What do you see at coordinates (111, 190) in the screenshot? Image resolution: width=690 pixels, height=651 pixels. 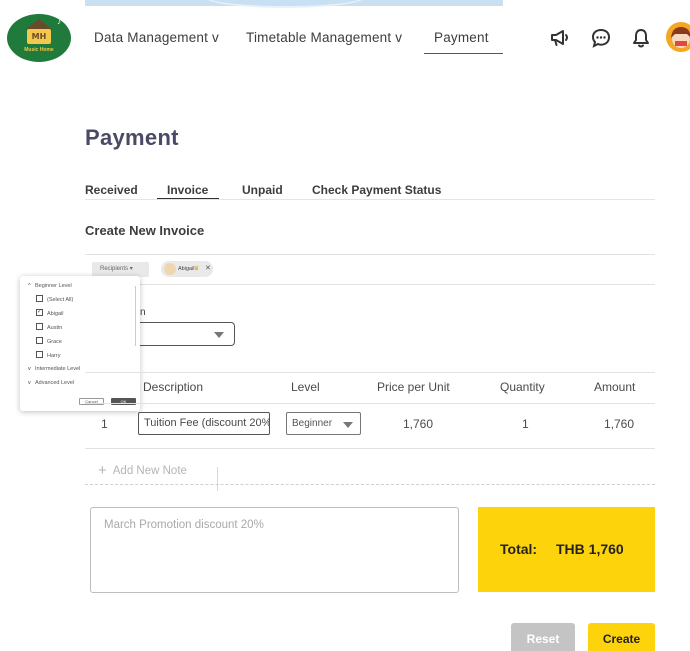 I see `tab-received: Received` at bounding box center [111, 190].